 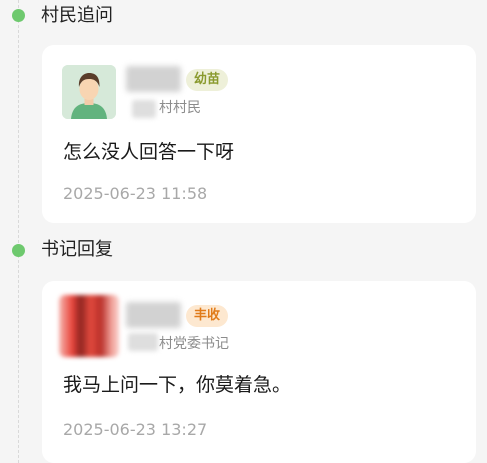 What do you see at coordinates (207, 316) in the screenshot?
I see `level-badge: 丰收` at bounding box center [207, 316].